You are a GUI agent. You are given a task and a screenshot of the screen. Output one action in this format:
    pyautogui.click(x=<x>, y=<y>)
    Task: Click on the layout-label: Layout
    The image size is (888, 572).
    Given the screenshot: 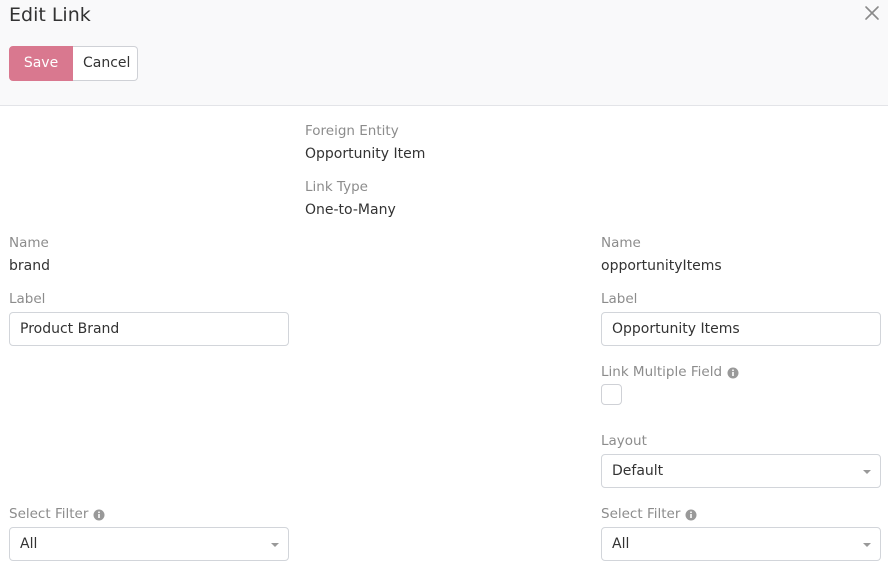 What is the action you would take?
    pyautogui.click(x=624, y=441)
    